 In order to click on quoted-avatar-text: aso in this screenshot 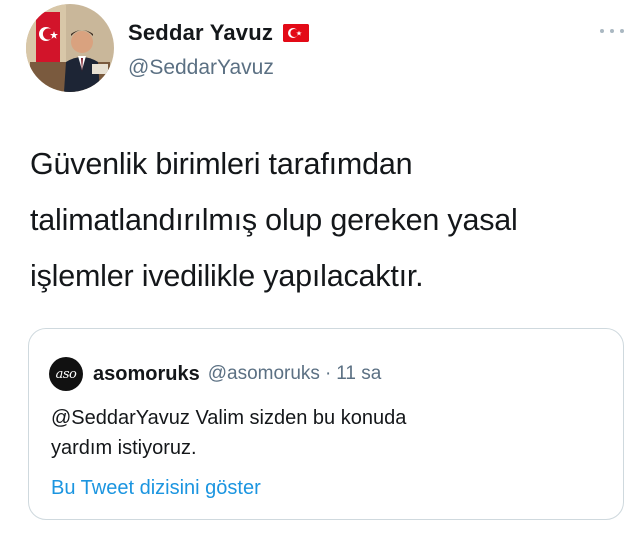, I will do `click(66, 374)`.